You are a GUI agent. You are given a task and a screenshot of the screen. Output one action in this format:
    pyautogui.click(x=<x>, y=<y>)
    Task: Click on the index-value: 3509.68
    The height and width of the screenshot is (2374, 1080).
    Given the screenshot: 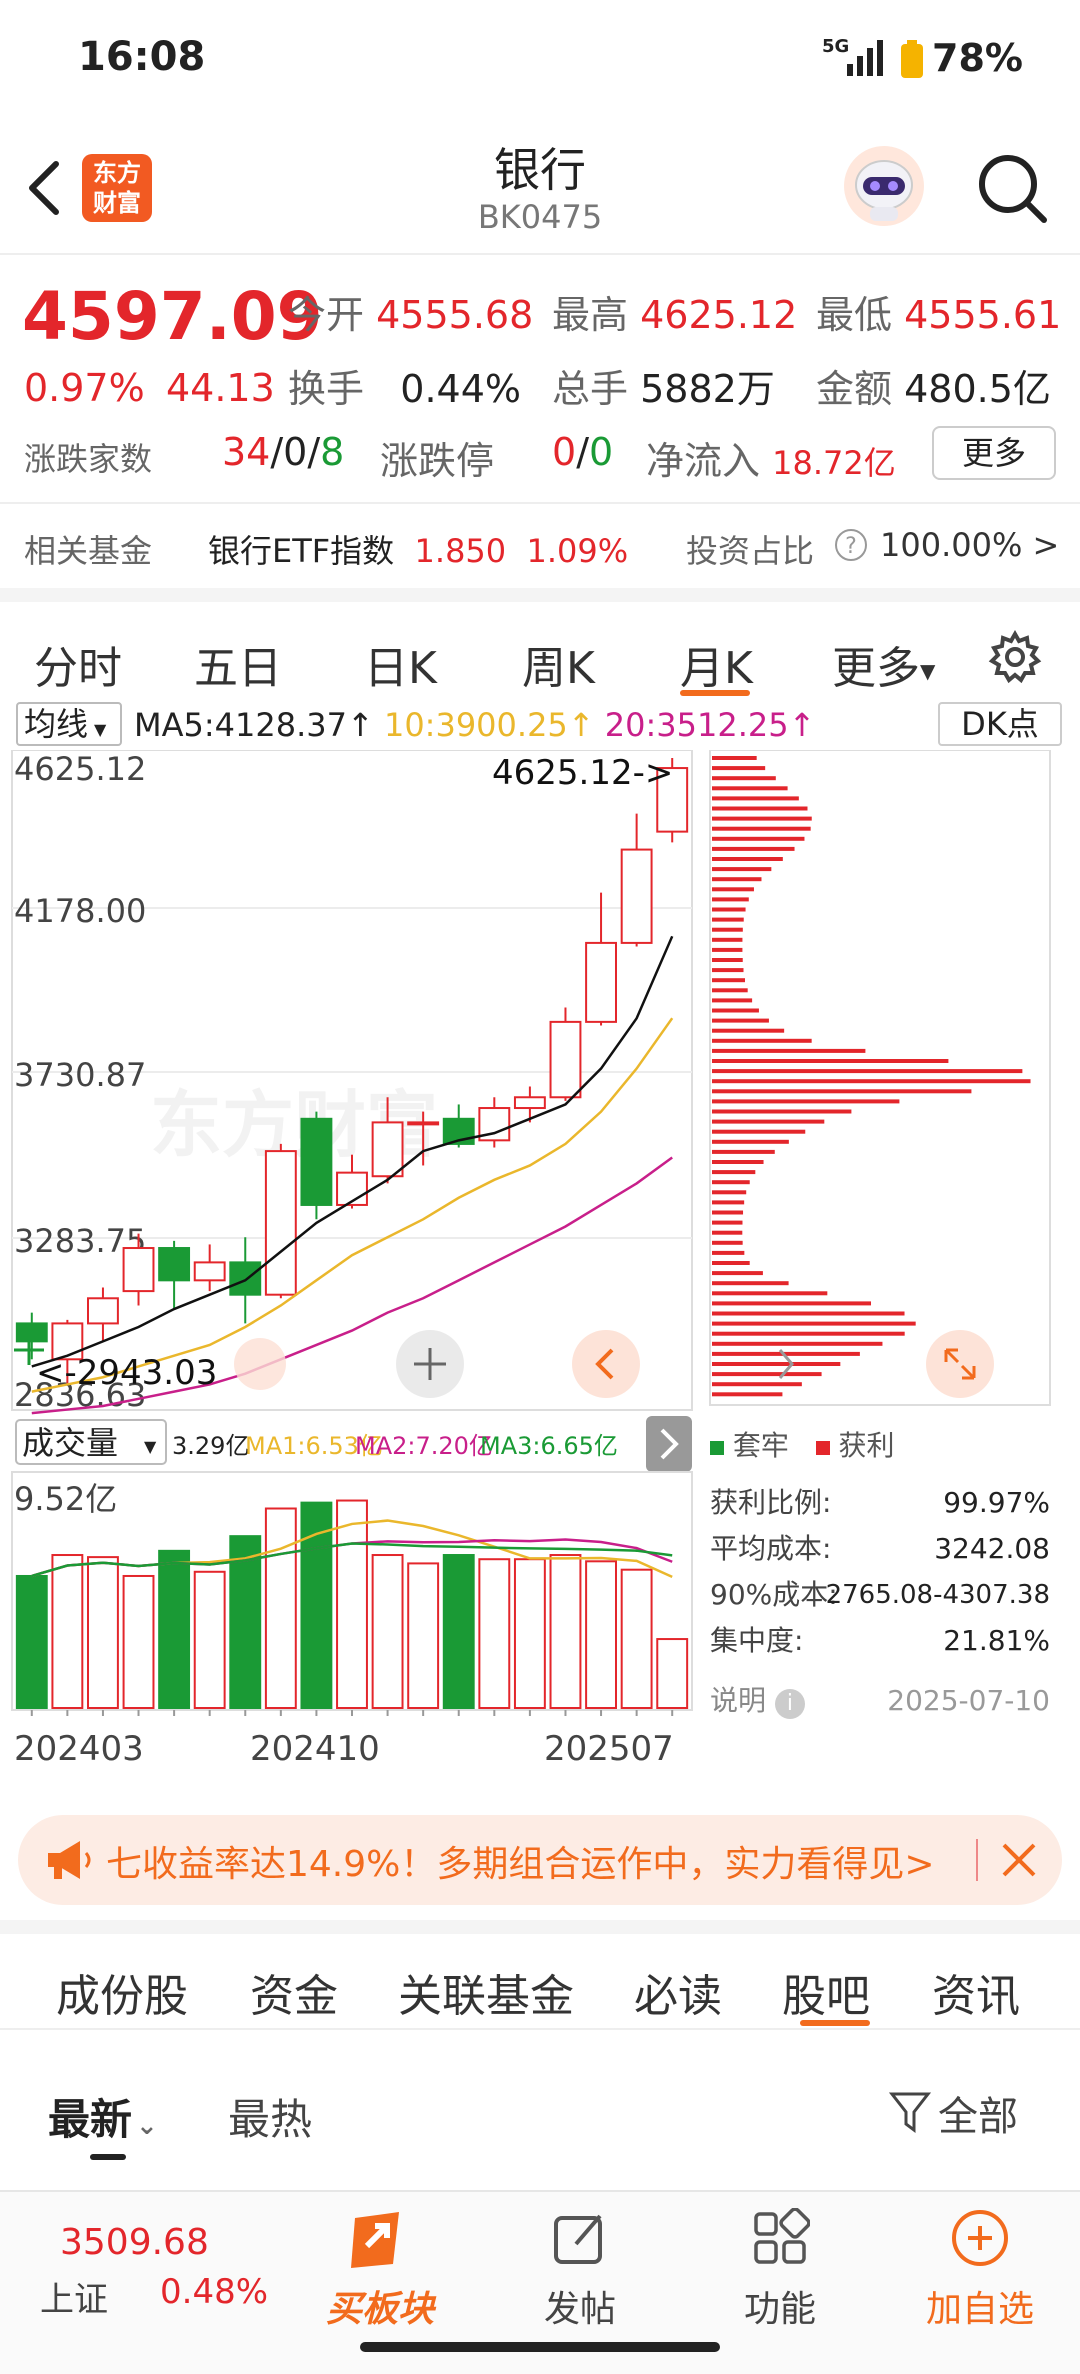 What is the action you would take?
    pyautogui.click(x=134, y=2242)
    